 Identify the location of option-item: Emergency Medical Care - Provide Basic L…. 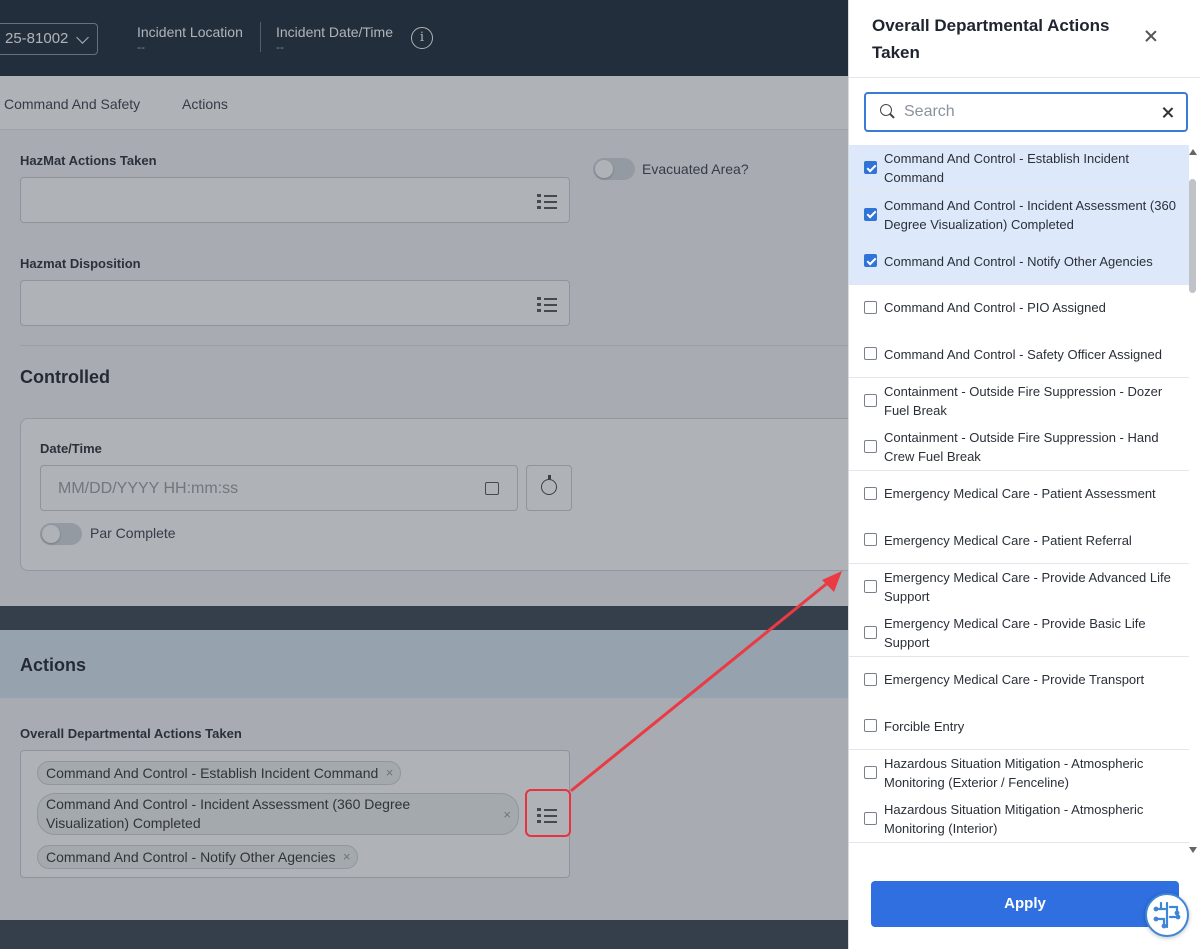
(1019, 633).